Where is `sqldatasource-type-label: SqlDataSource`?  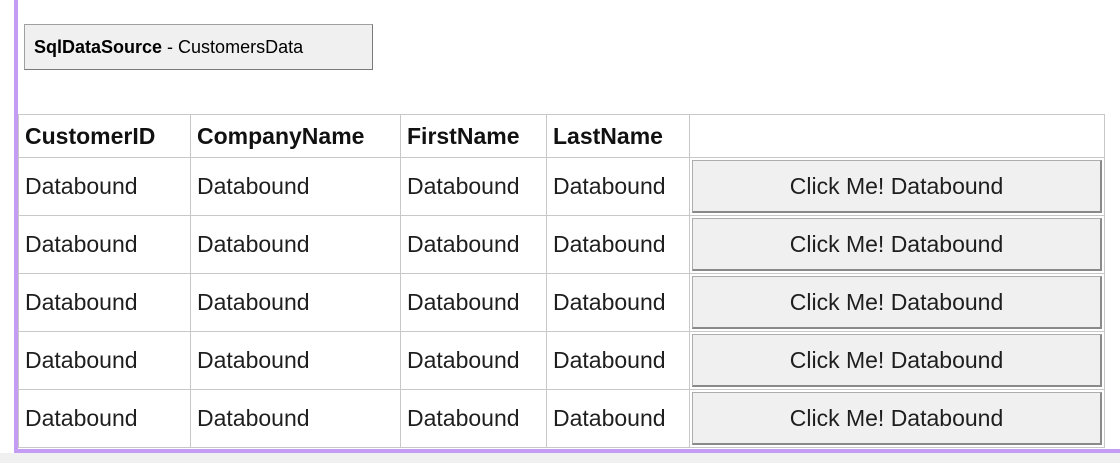
sqldatasource-type-label: SqlDataSource is located at coordinates (98, 46).